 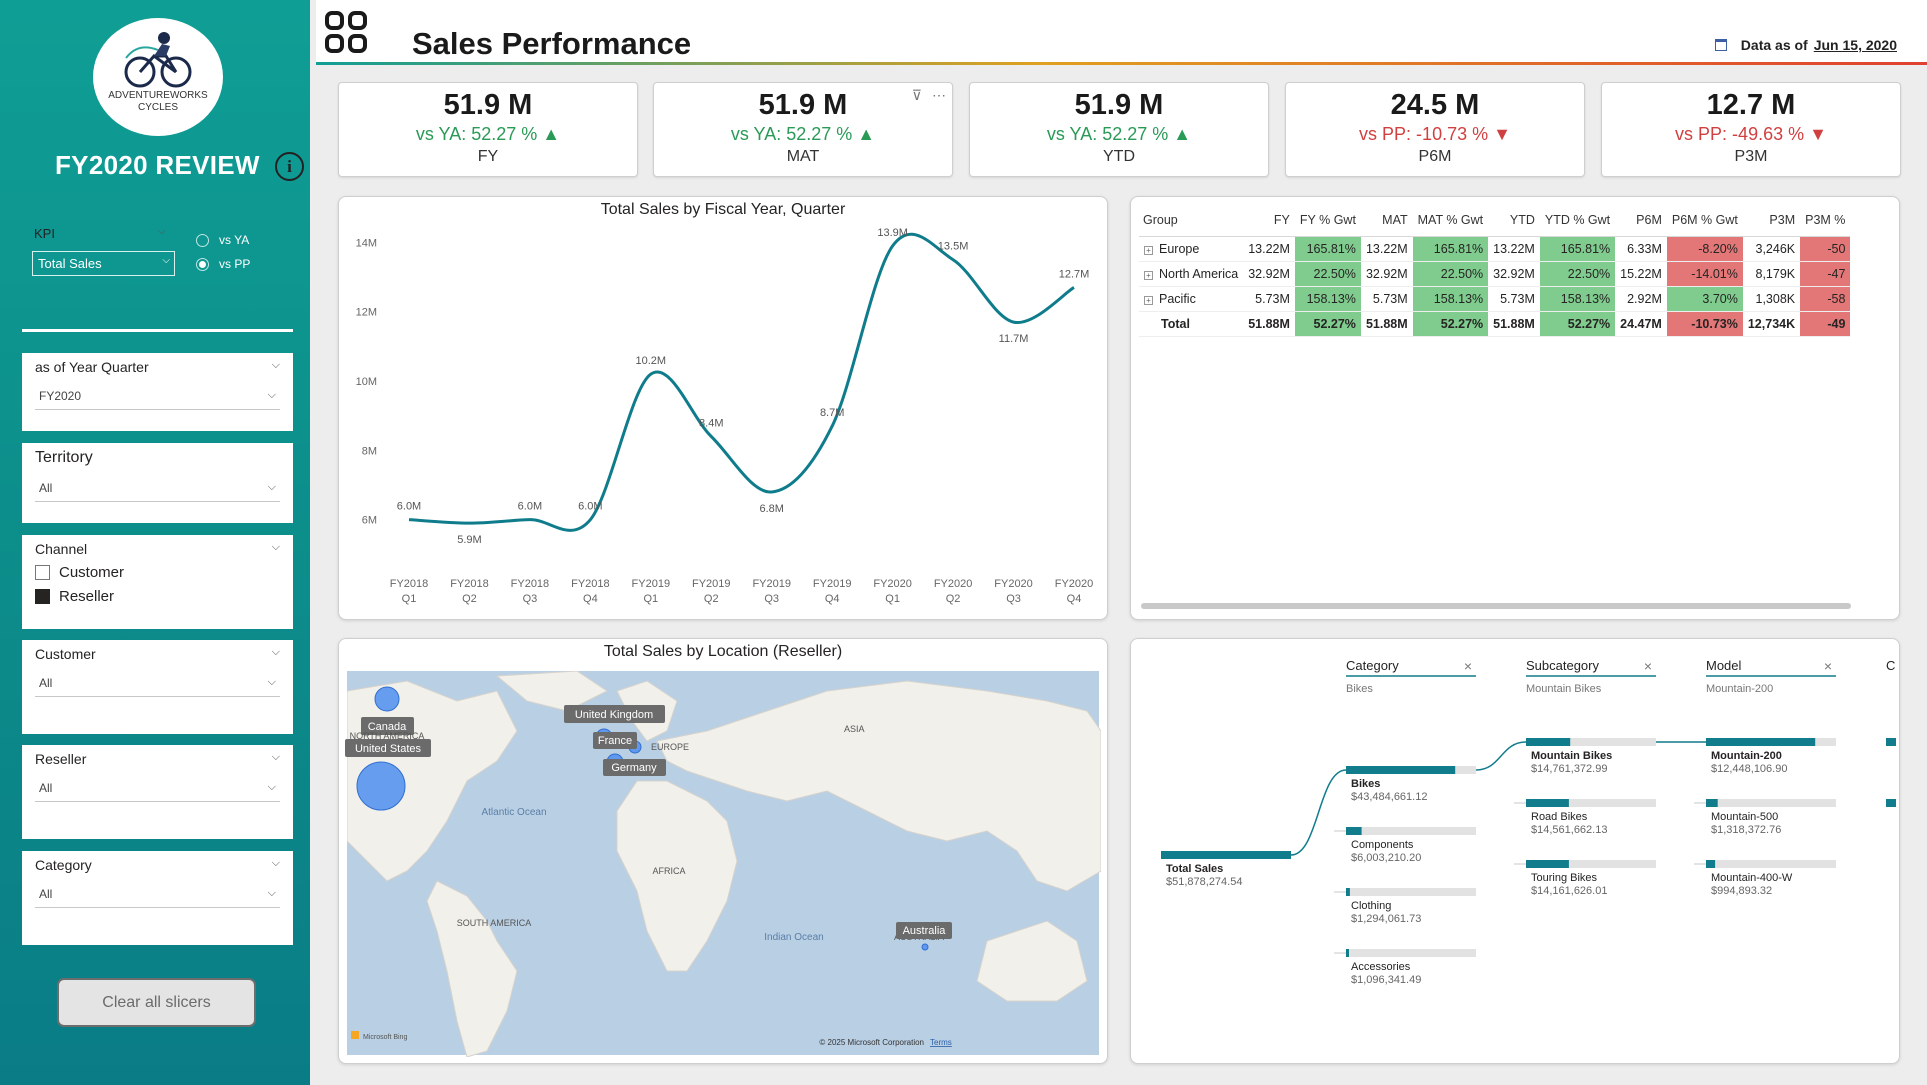 What do you see at coordinates (1704, 222) in the screenshot?
I see `column-header: P6M % Gwt` at bounding box center [1704, 222].